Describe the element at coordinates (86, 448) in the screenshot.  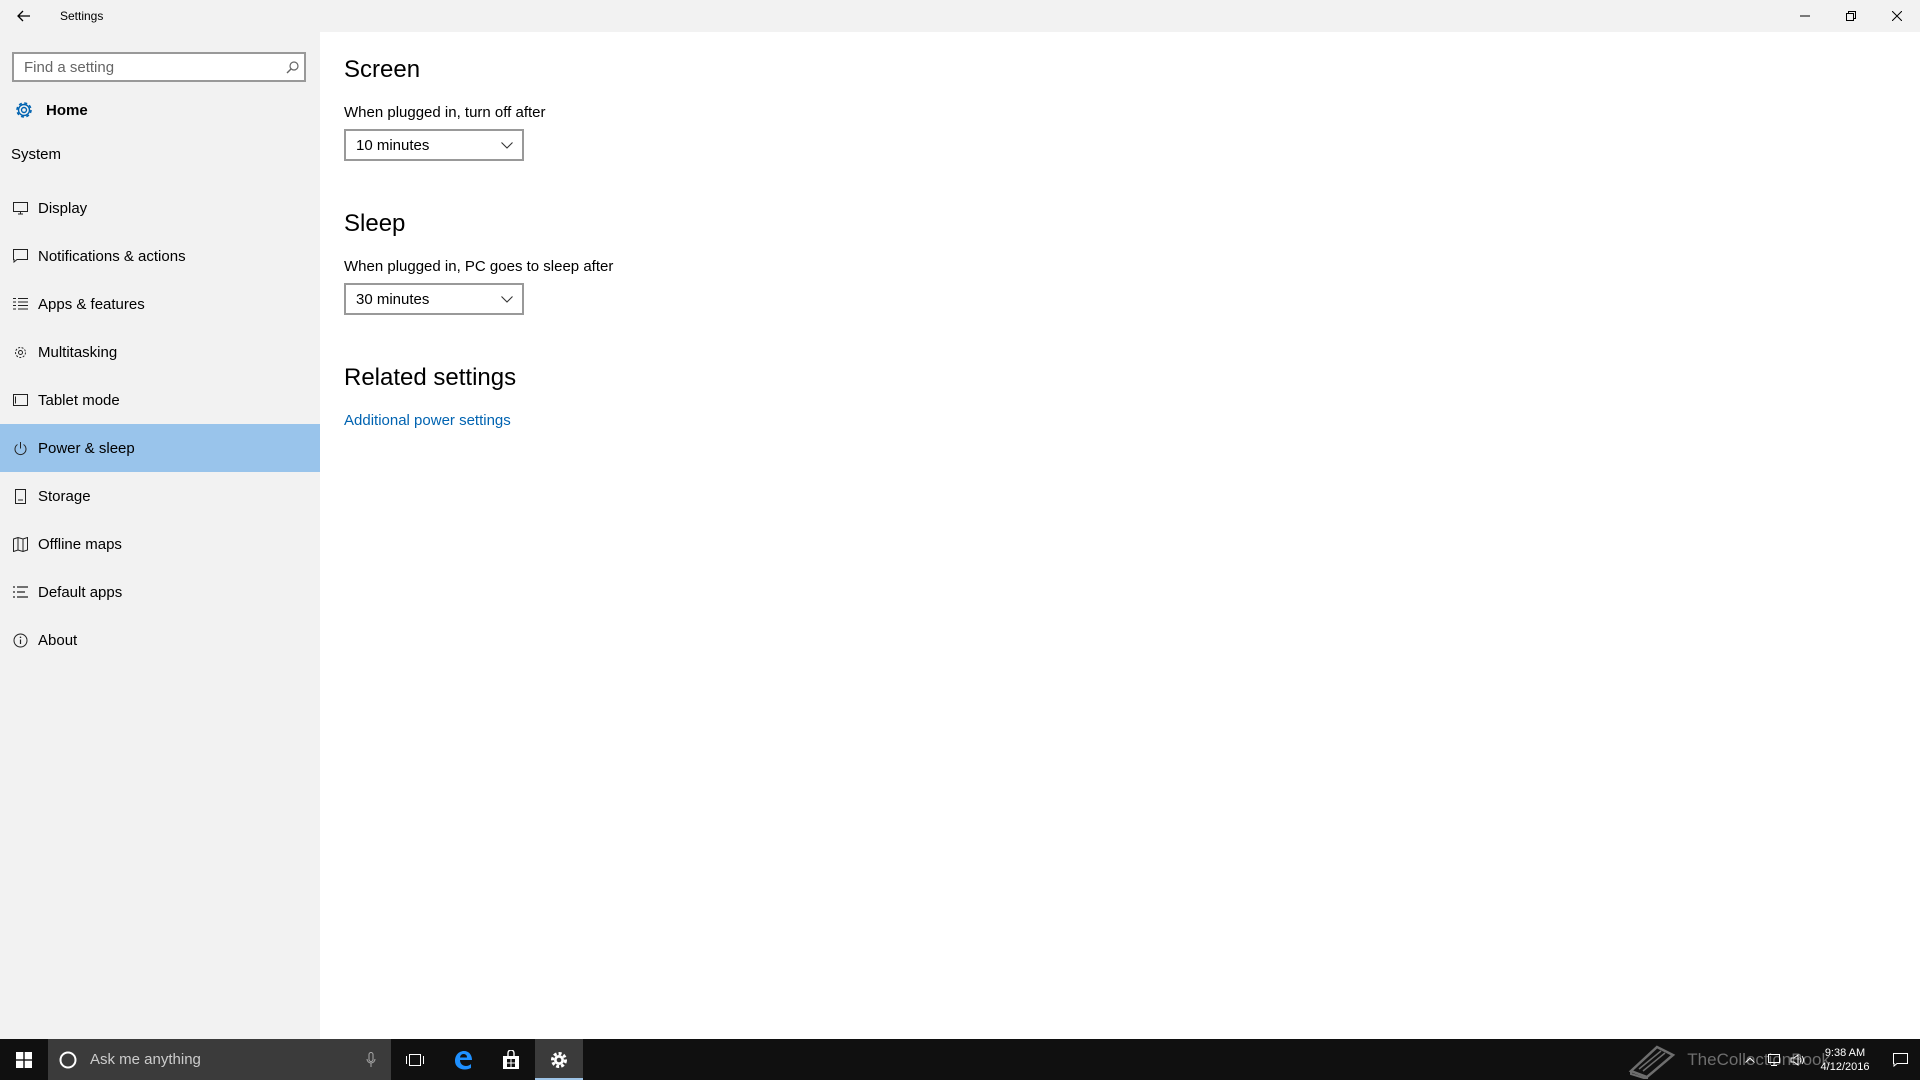
I see `sidebar-item-label: Power & sleep` at that location.